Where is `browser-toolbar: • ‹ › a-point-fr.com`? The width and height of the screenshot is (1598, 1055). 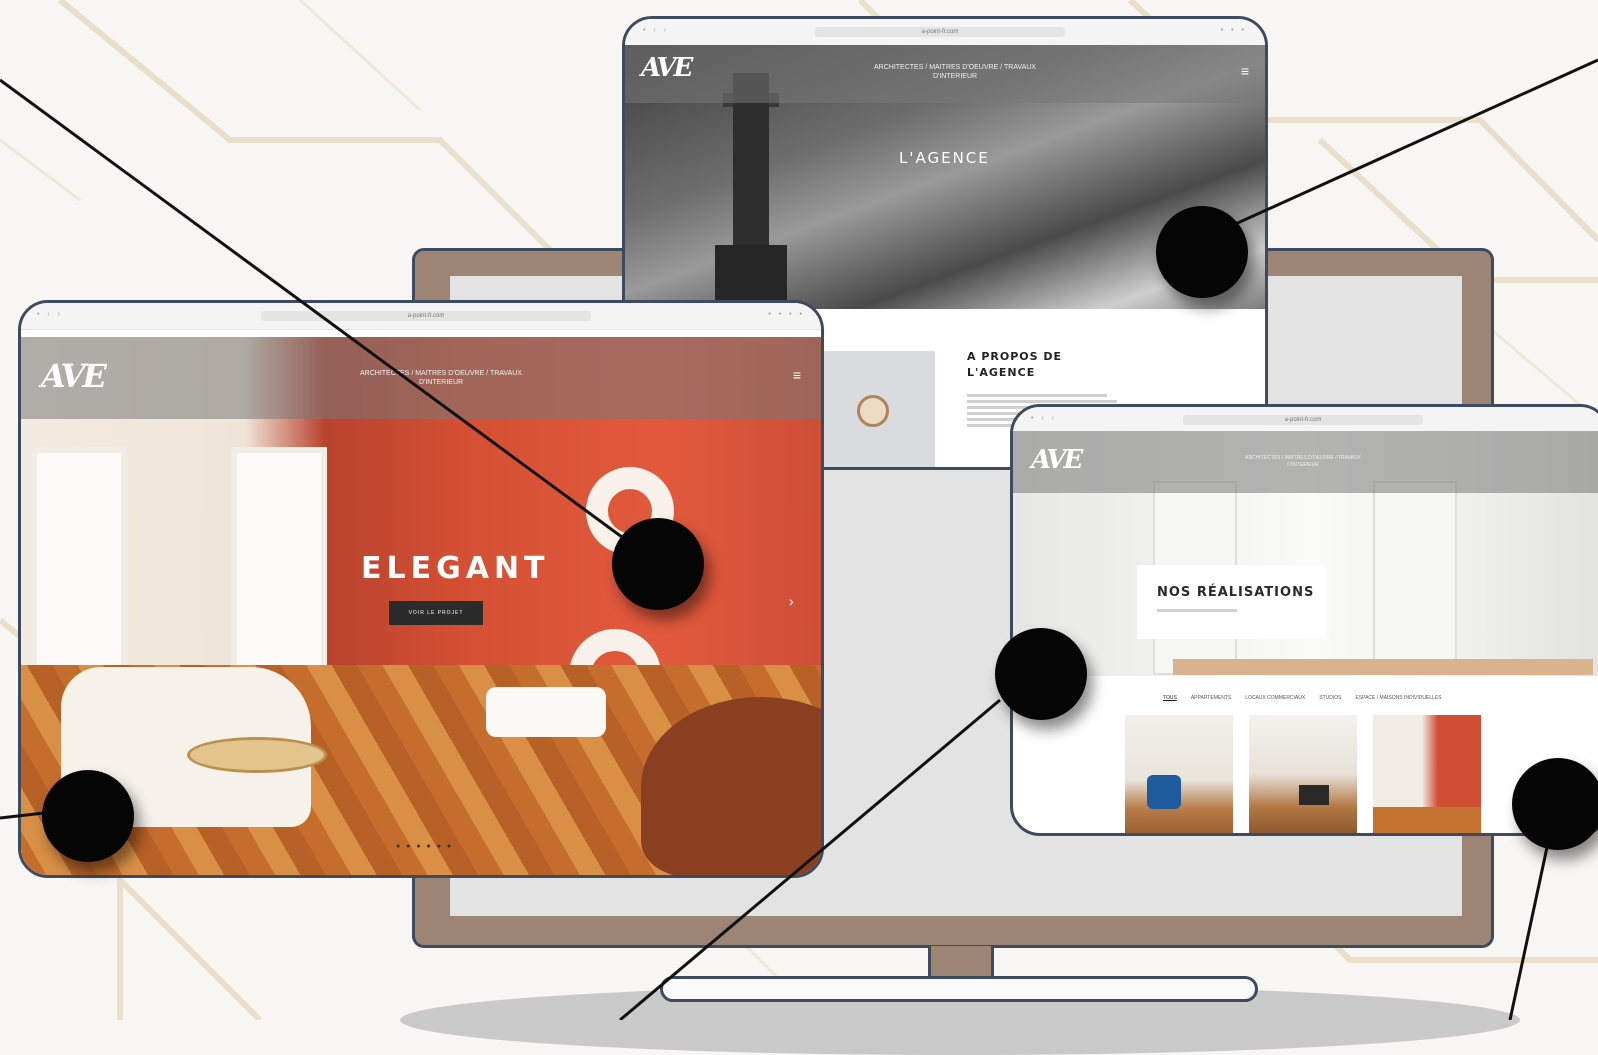 browser-toolbar: • ‹ › a-point-fr.com is located at coordinates (1305, 419).